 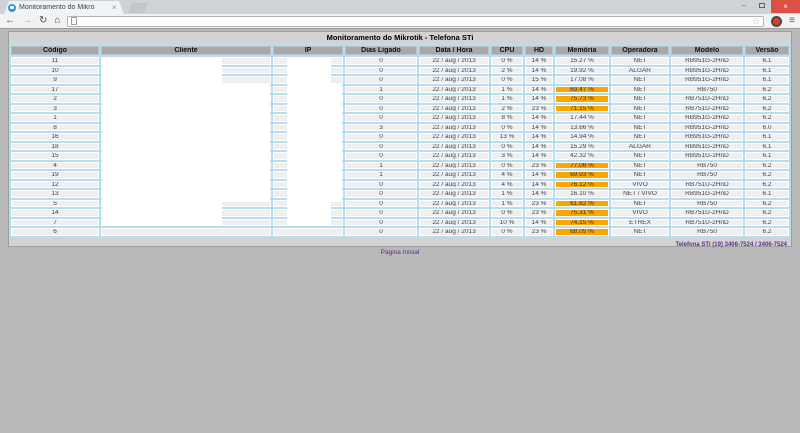 I want to click on window-minimize-button: –, so click(x=744, y=6).